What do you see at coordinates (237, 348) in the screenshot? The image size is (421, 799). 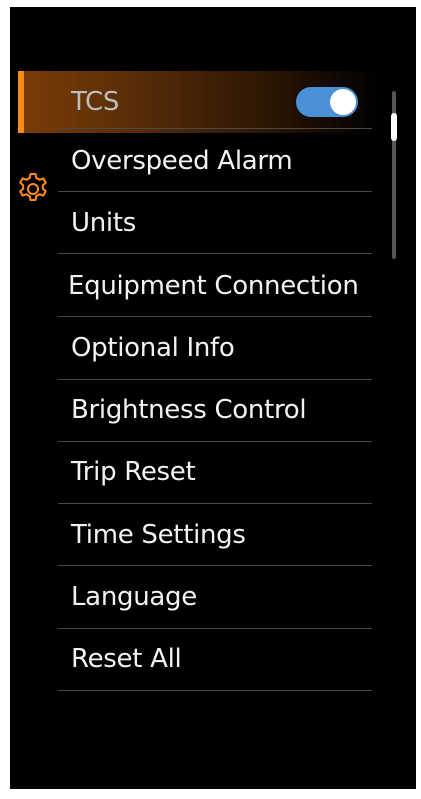 I see `menu-item-optional-info: Optional Info` at bounding box center [237, 348].